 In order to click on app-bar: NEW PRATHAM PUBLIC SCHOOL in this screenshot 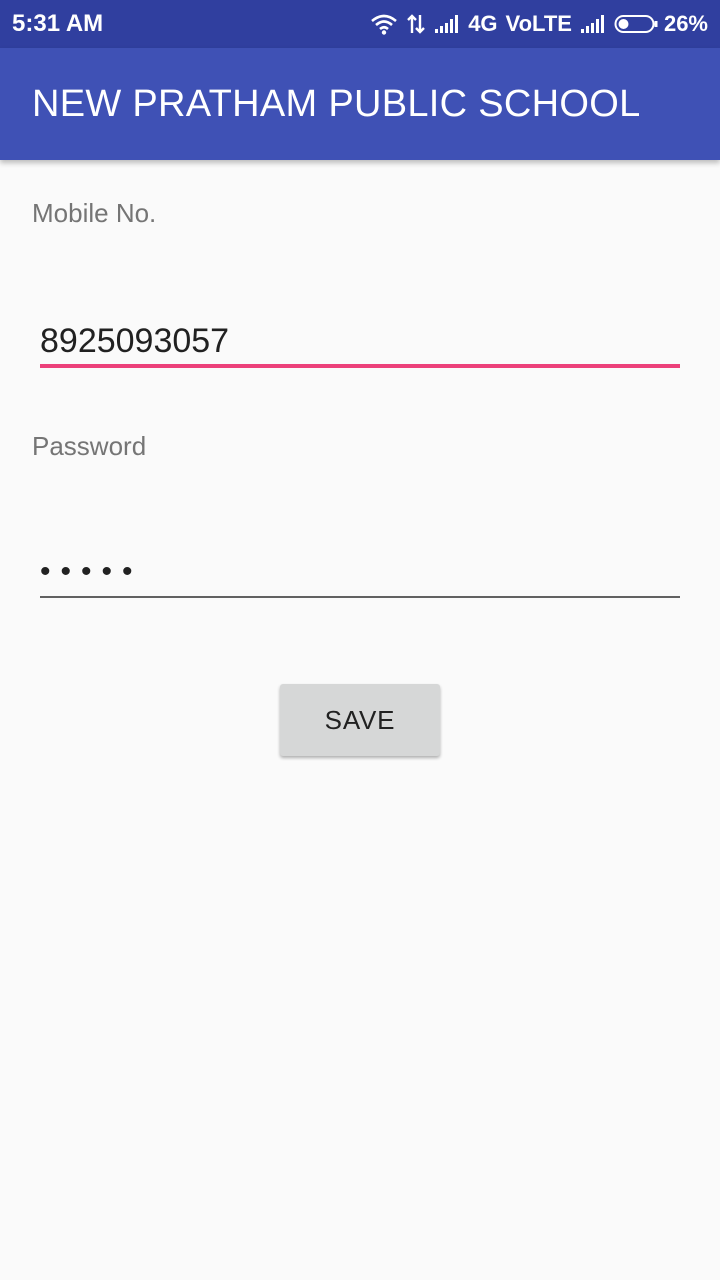, I will do `click(360, 104)`.